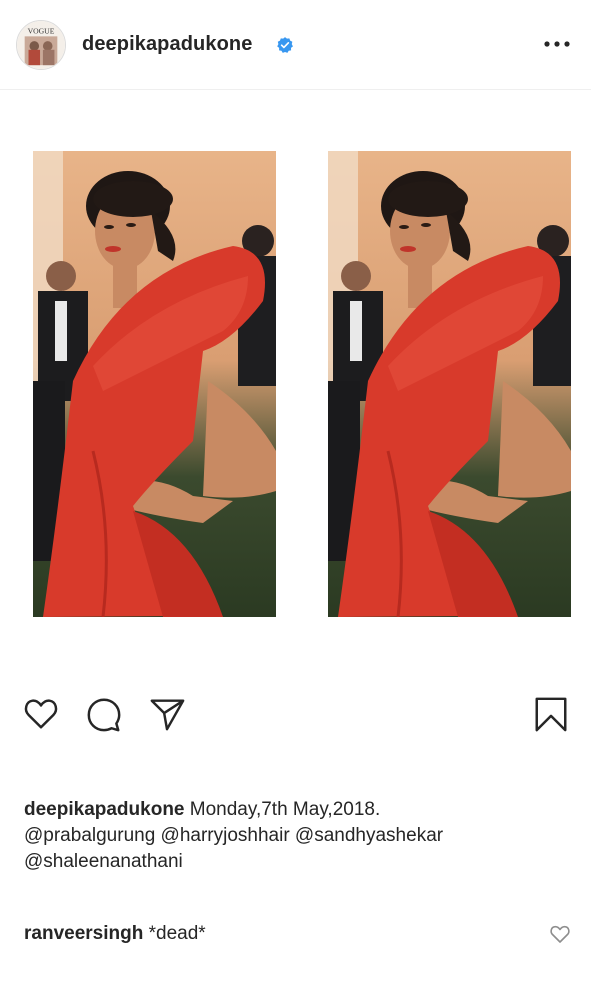 This screenshot has height=988, width=591. I want to click on avatar-logo-text: VOGUE, so click(41, 30).